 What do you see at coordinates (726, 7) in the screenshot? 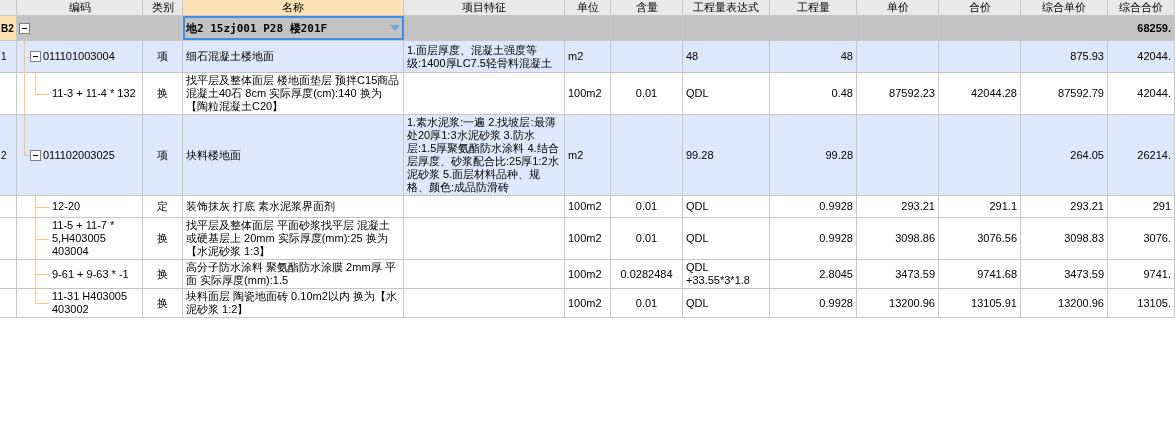
I see `column-header: 工程量表达式` at bounding box center [726, 7].